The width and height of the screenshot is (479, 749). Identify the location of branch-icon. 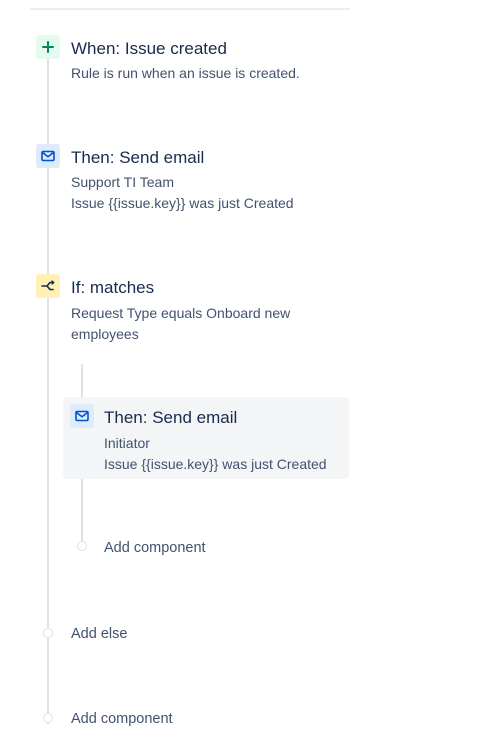
(48, 286).